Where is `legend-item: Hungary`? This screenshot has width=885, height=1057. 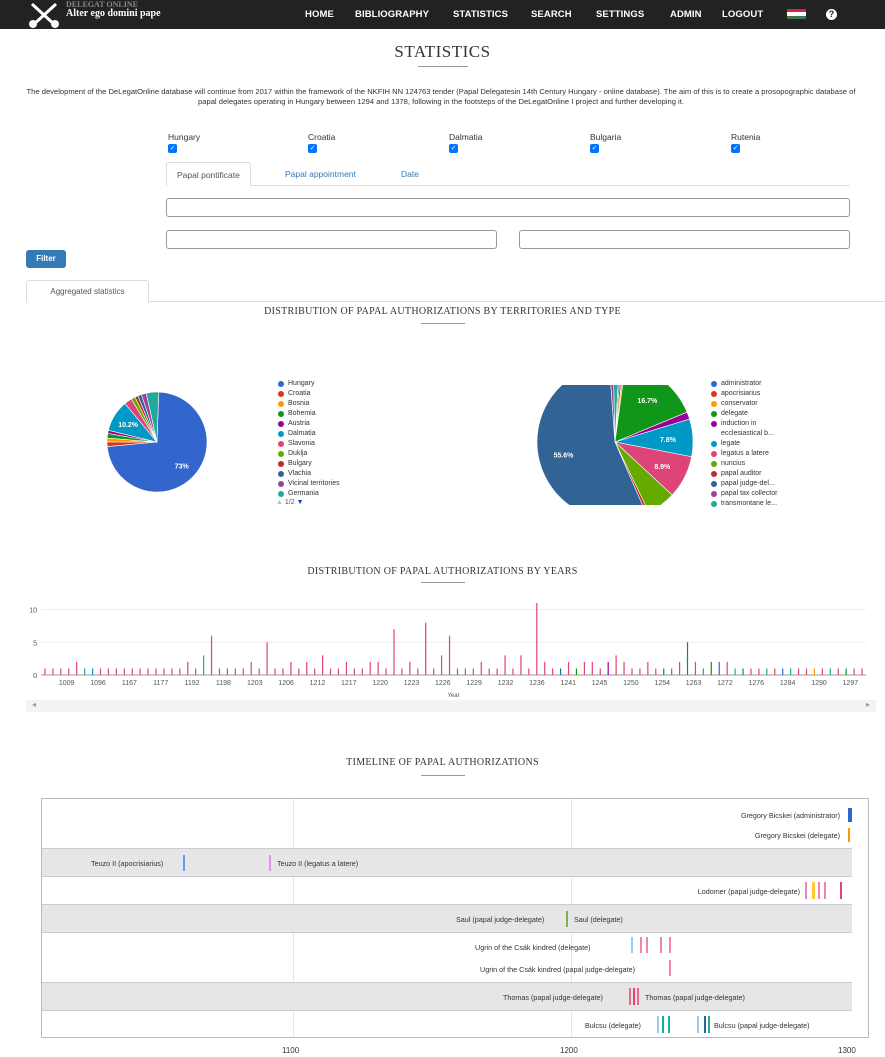 legend-item: Hungary is located at coordinates (309, 384).